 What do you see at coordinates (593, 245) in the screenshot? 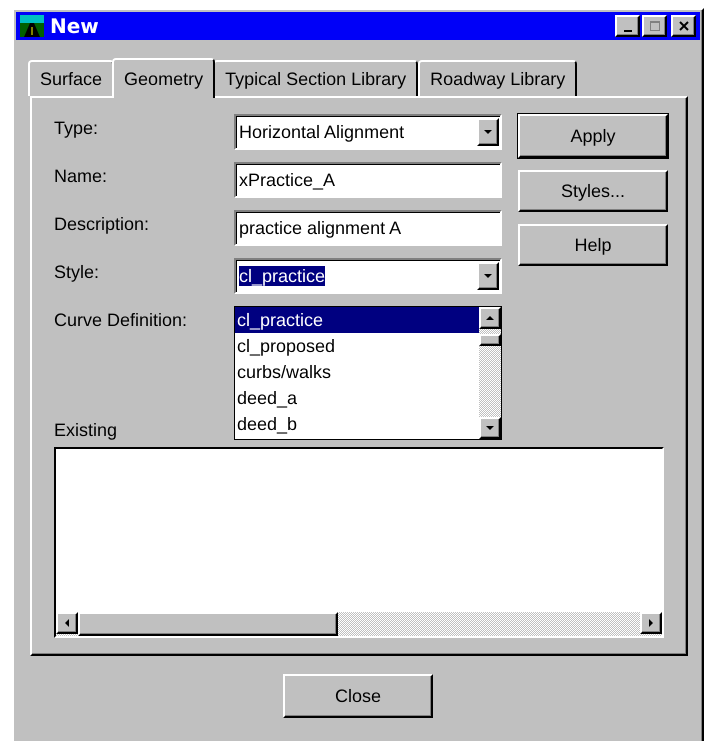
I see `dialog-button: Help` at bounding box center [593, 245].